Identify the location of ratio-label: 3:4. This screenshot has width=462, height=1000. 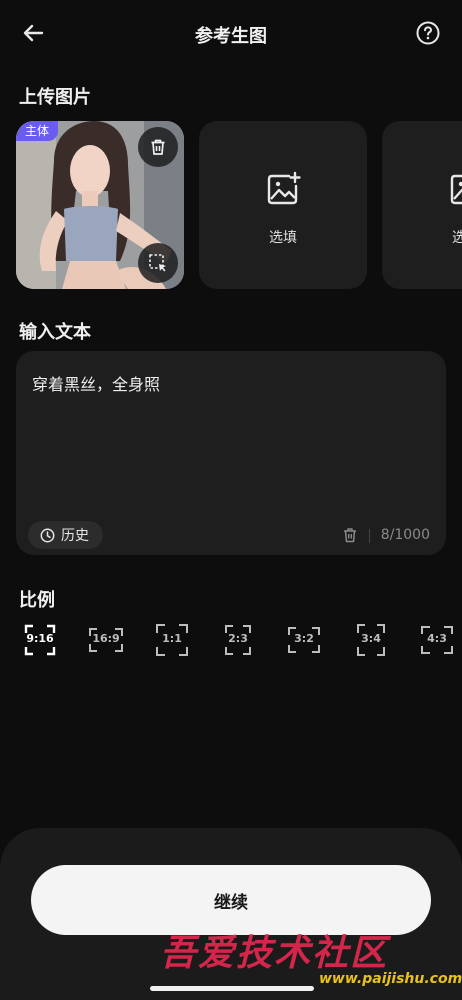
(371, 638).